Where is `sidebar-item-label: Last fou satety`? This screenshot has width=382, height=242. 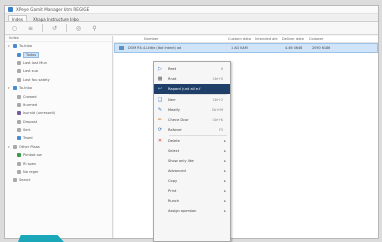
sidebar-item-label: Last fou satety is located at coordinates (36, 79).